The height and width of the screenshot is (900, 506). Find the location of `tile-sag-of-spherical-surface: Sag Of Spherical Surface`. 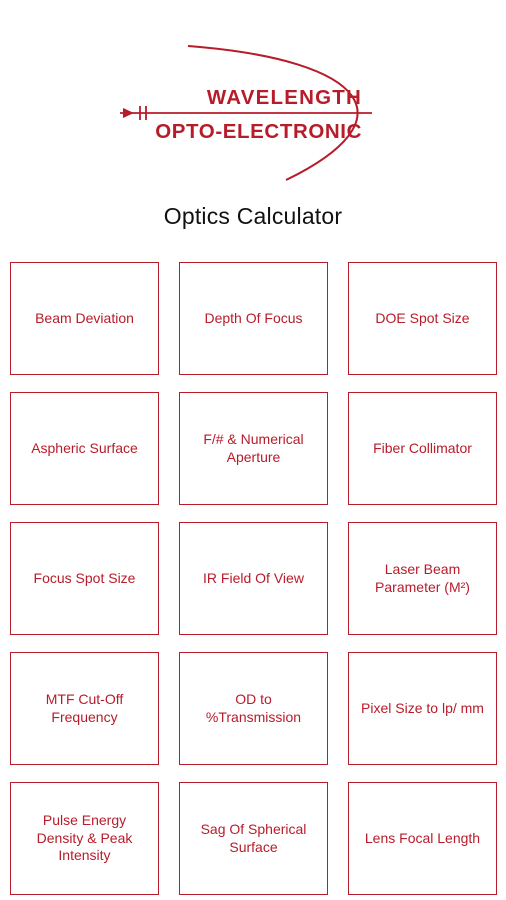

tile-sag-of-spherical-surface: Sag Of Spherical Surface is located at coordinates (253, 838).